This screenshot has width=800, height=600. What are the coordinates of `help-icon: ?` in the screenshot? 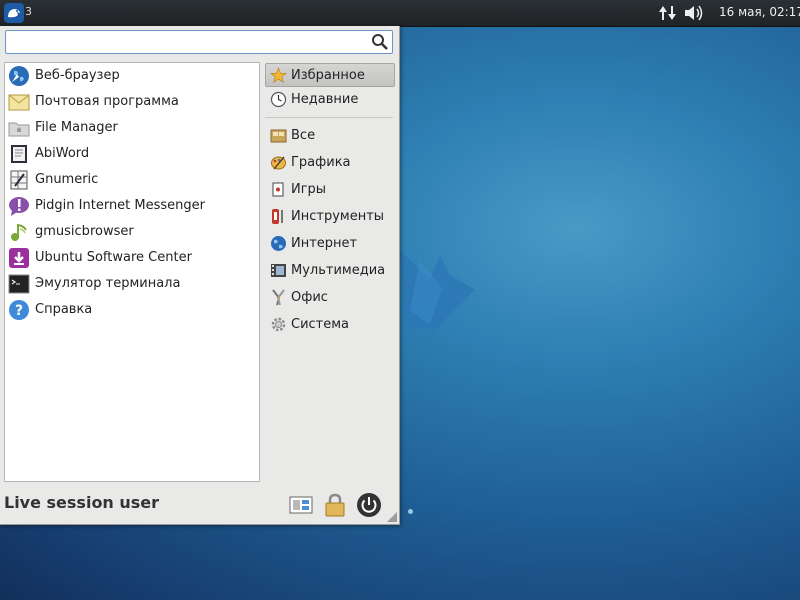 It's located at (19, 310).